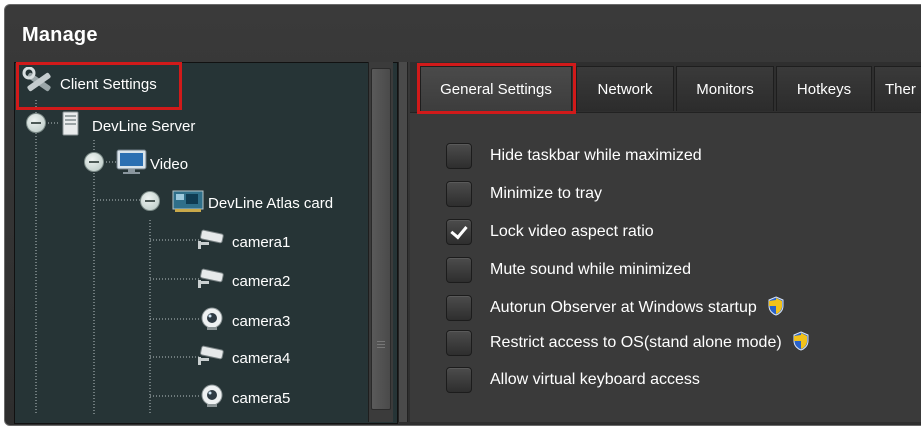 This screenshot has width=921, height=426. What do you see at coordinates (261, 398) in the screenshot?
I see `tree-item-label: camera5` at bounding box center [261, 398].